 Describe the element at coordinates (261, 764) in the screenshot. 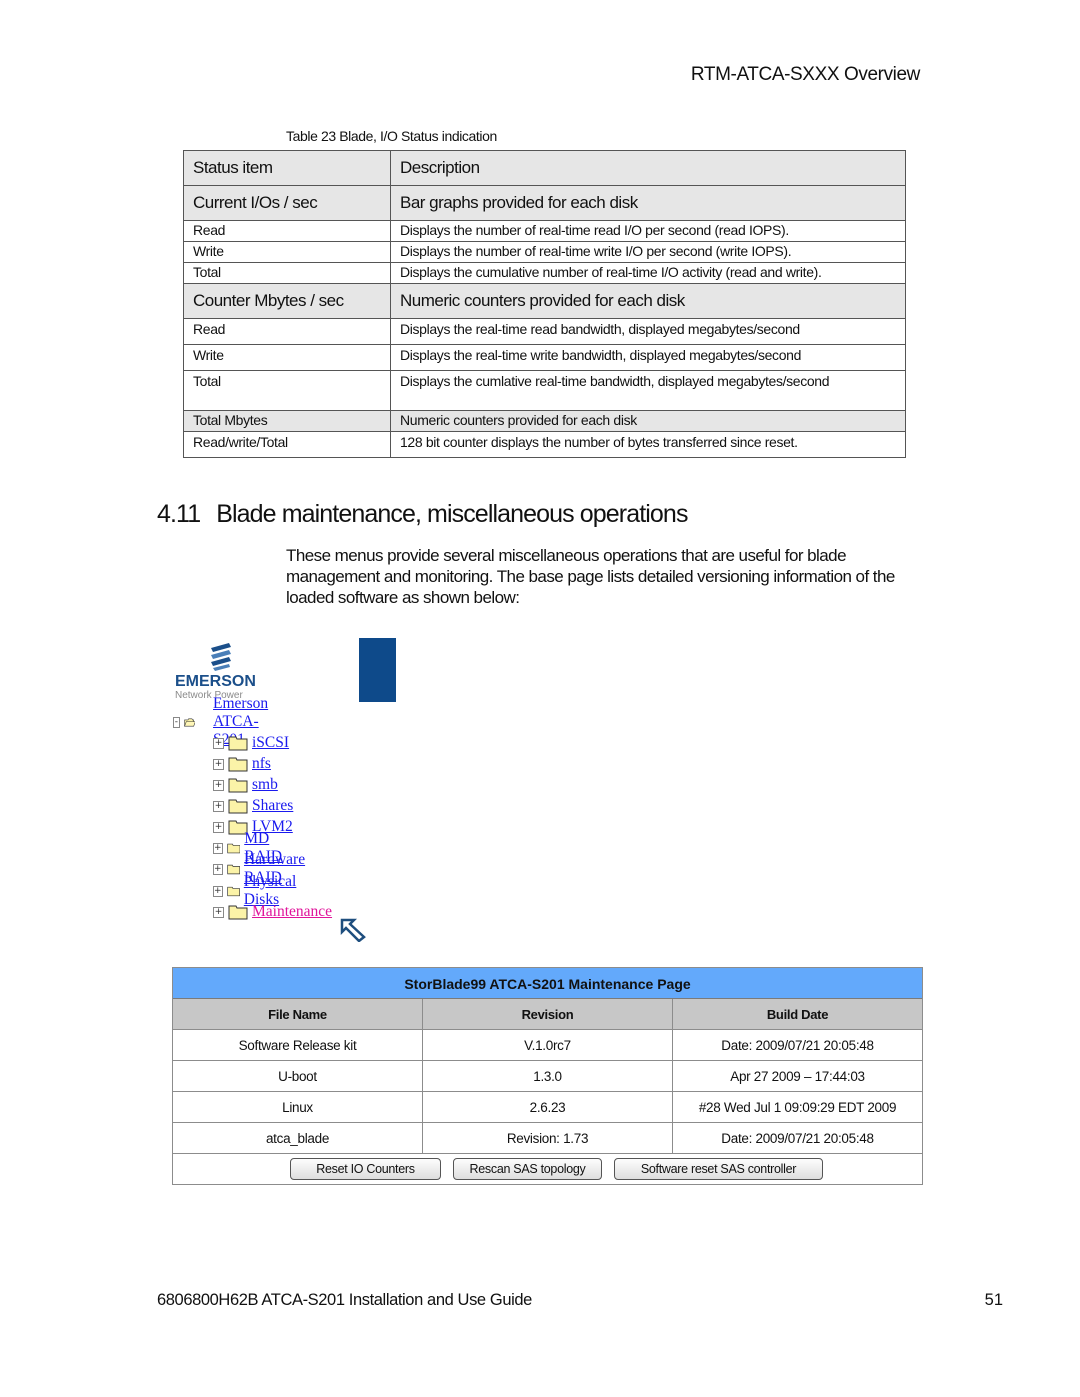

I see `tree-link: nfs` at that location.